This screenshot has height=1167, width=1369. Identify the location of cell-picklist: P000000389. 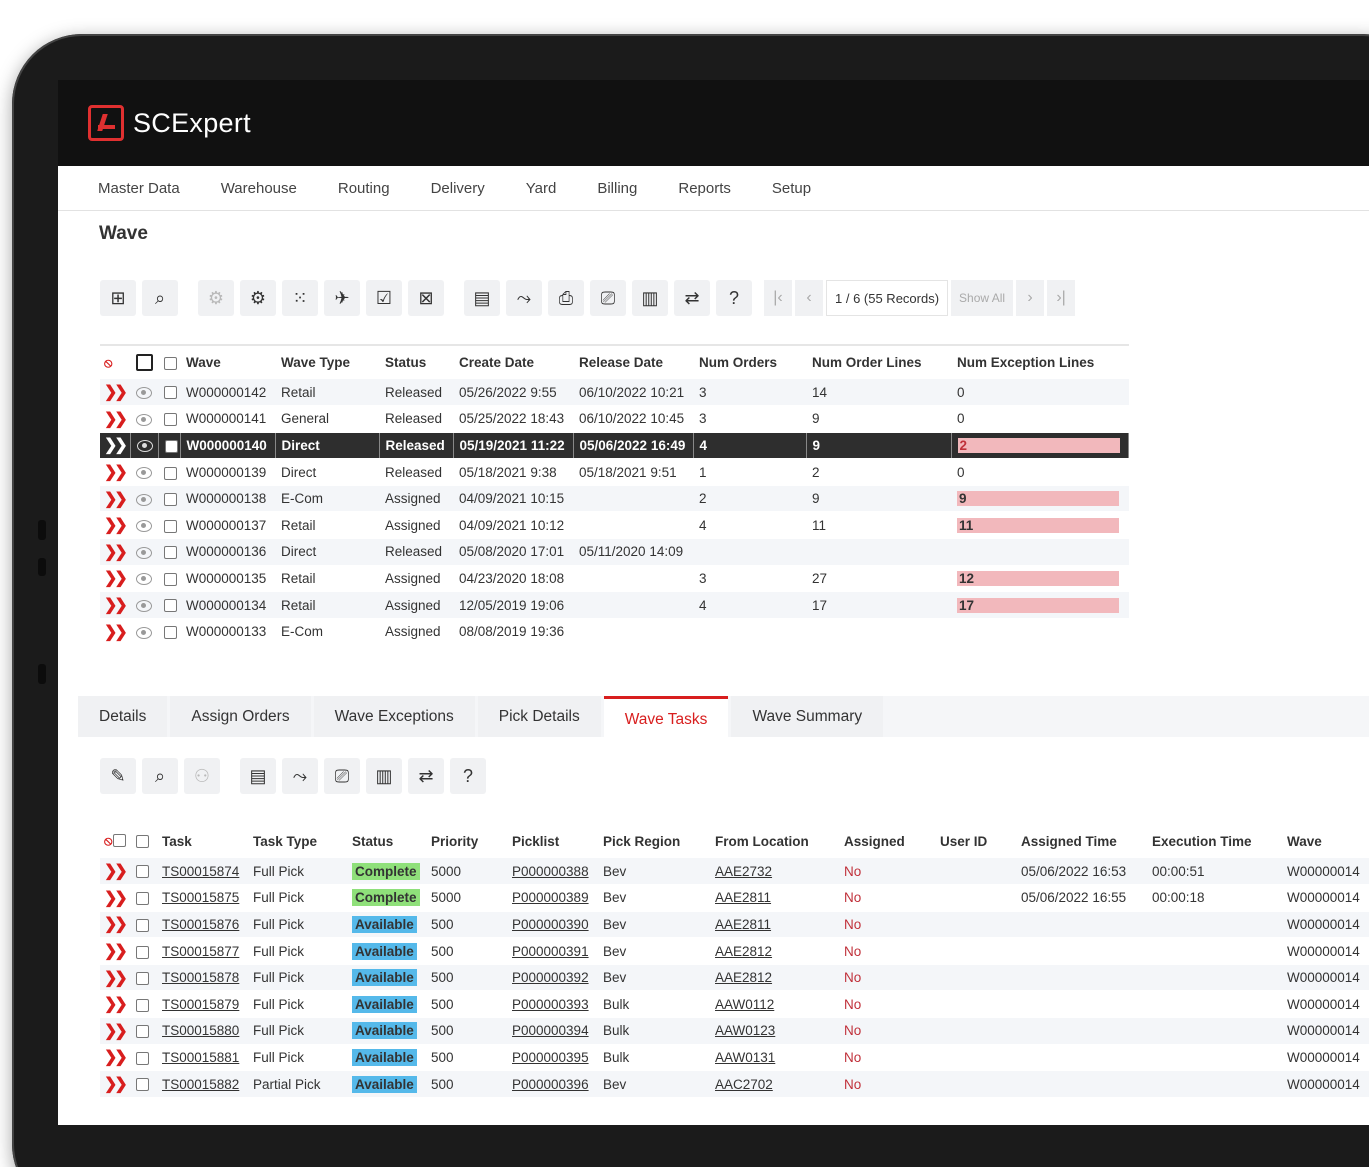
(551, 898).